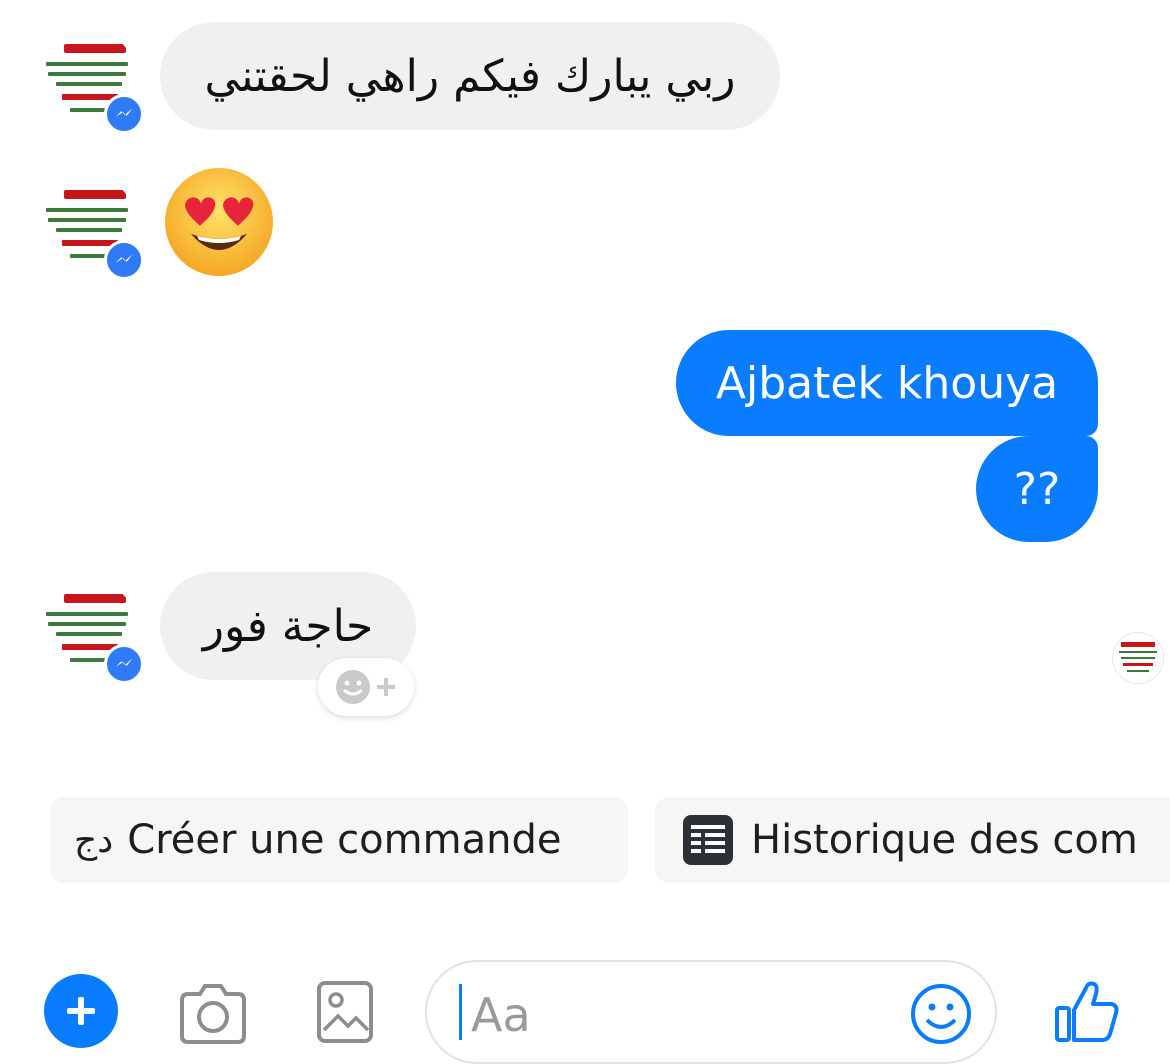 The width and height of the screenshot is (1170, 1064). What do you see at coordinates (501, 1015) in the screenshot?
I see `message-input-placeholder: Aa` at bounding box center [501, 1015].